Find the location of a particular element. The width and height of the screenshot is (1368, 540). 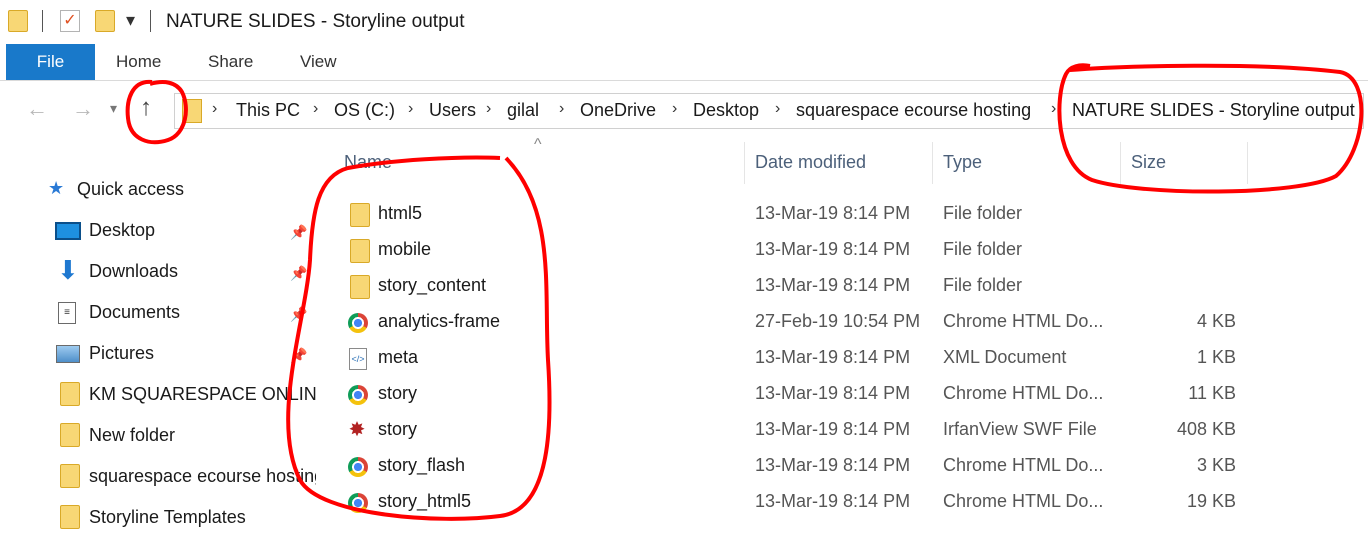

back-arrow-icon: ← is located at coordinates (37, 109).